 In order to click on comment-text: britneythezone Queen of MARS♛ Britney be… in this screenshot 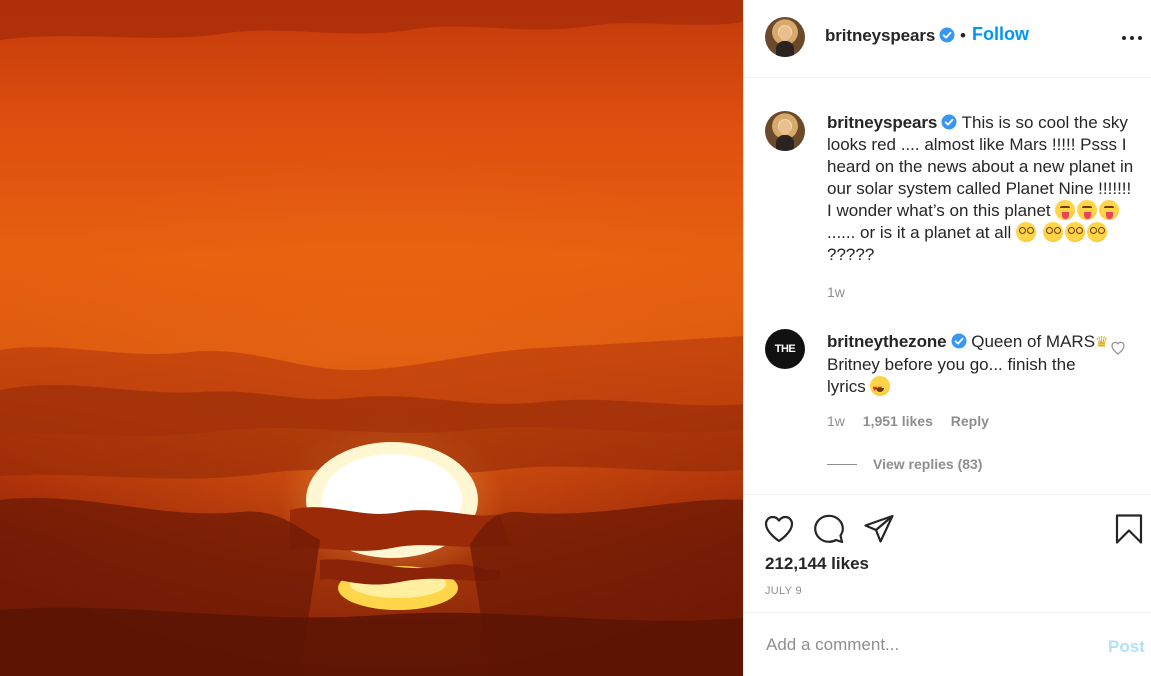, I will do `click(972, 365)`.